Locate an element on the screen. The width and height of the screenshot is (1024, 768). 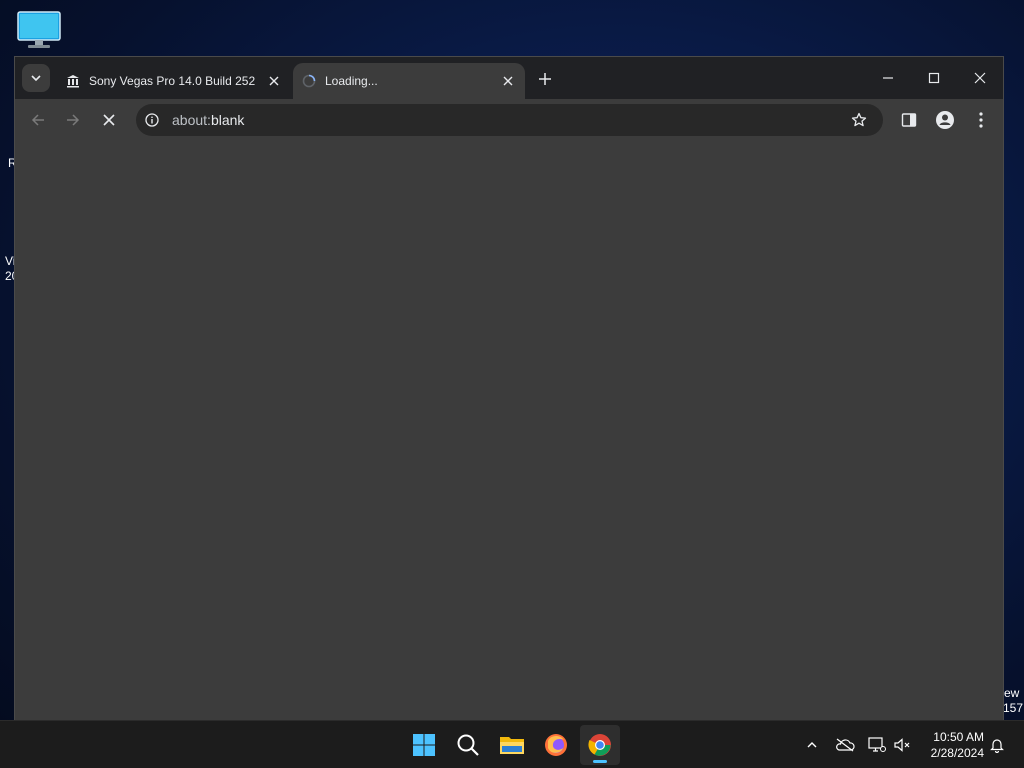
desktop-label-partial: ew is located at coordinates (1012, 693).